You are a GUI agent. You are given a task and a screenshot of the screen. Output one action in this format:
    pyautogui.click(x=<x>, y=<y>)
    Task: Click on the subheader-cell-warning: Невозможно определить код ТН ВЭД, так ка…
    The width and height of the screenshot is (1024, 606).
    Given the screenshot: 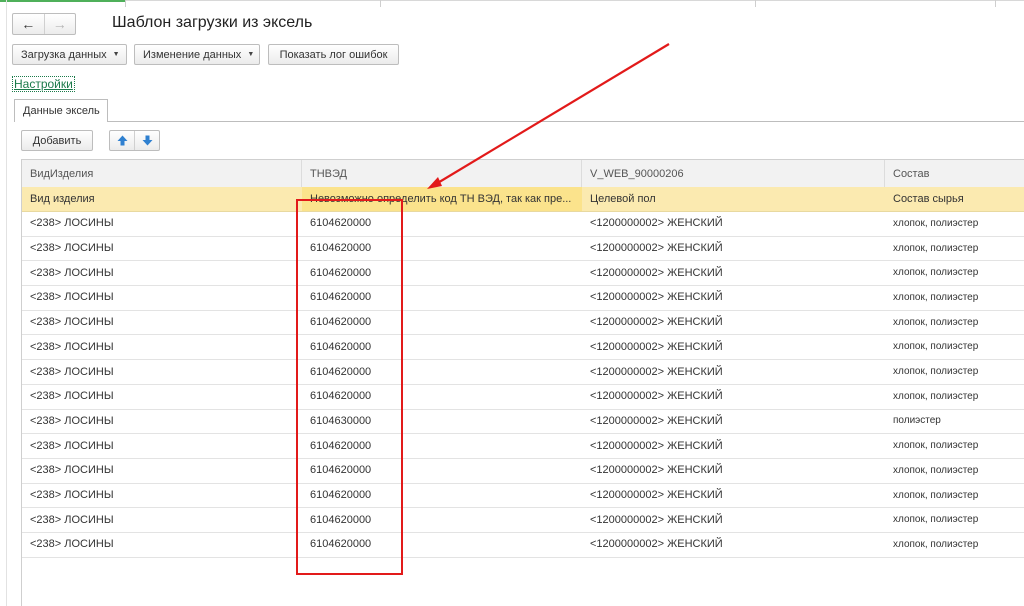 What is the action you would take?
    pyautogui.click(x=442, y=199)
    